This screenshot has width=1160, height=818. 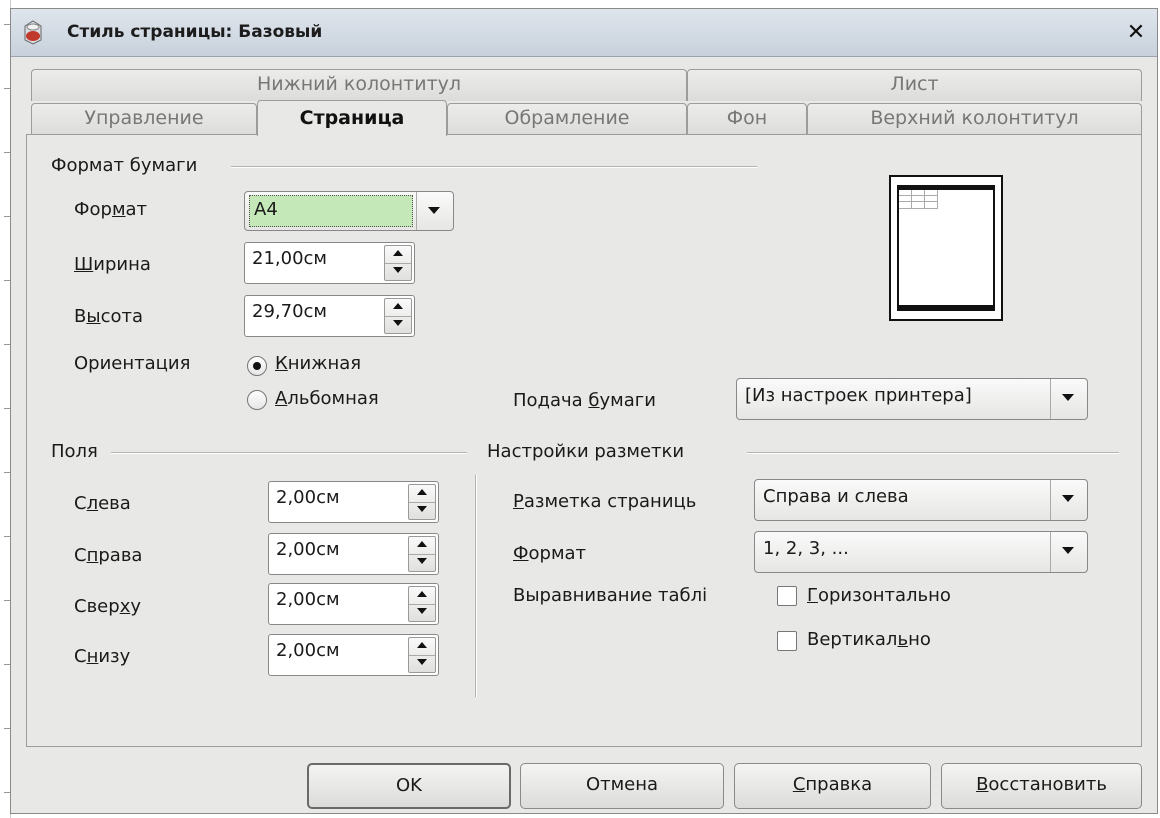 I want to click on right-margin-value: 2,00см, so click(x=308, y=549).